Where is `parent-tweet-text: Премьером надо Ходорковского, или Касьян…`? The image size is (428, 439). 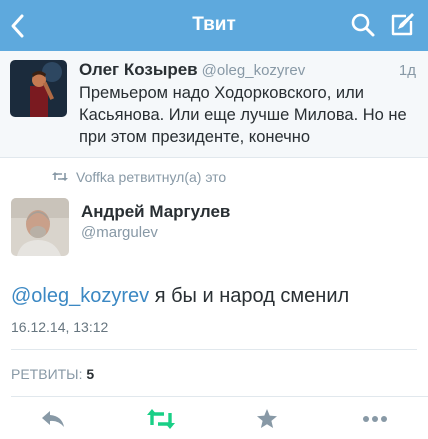 parent-tweet-text: Премьером надо Ходорковского, или Касьян… is located at coordinates (243, 115).